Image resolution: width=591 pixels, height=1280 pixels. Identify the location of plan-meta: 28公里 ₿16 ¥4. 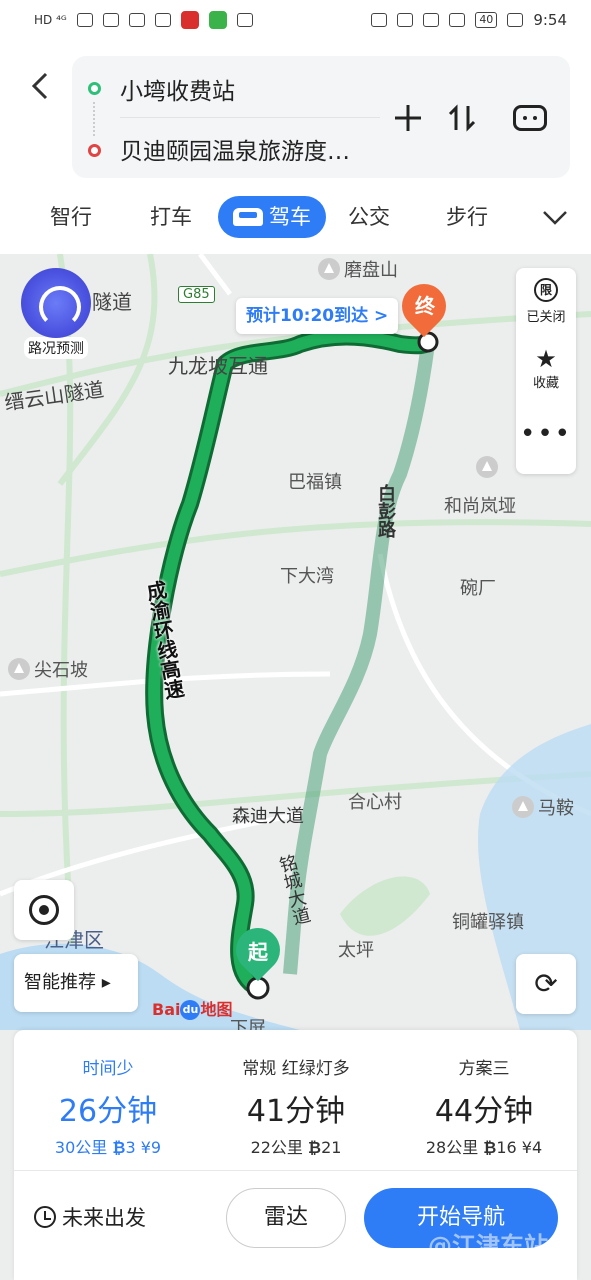
(484, 1145).